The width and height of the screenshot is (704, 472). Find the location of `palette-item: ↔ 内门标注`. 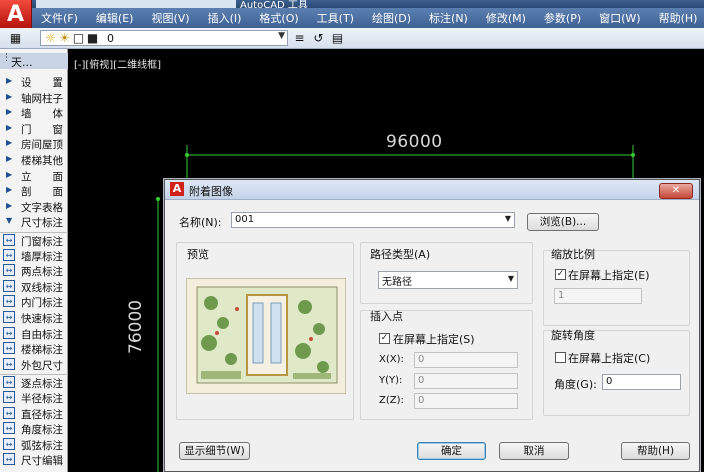

palette-item: ↔ 内门标注 is located at coordinates (34, 302).